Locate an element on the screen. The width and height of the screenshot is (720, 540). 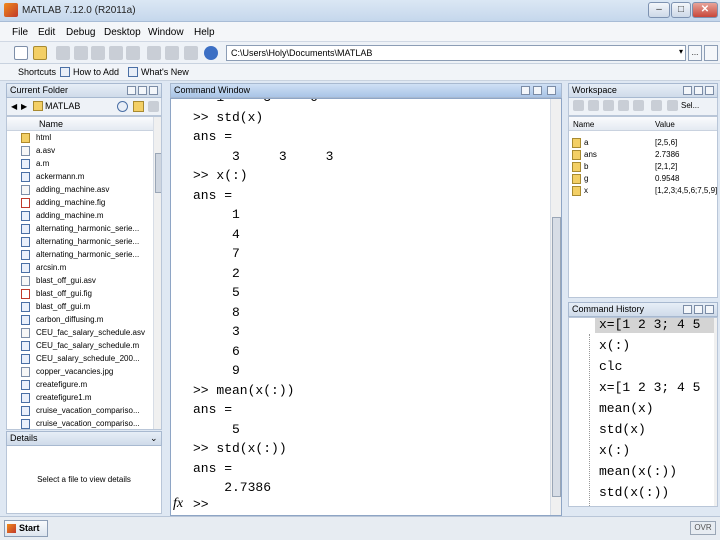
paste-icon is located at coordinates (98, 53).